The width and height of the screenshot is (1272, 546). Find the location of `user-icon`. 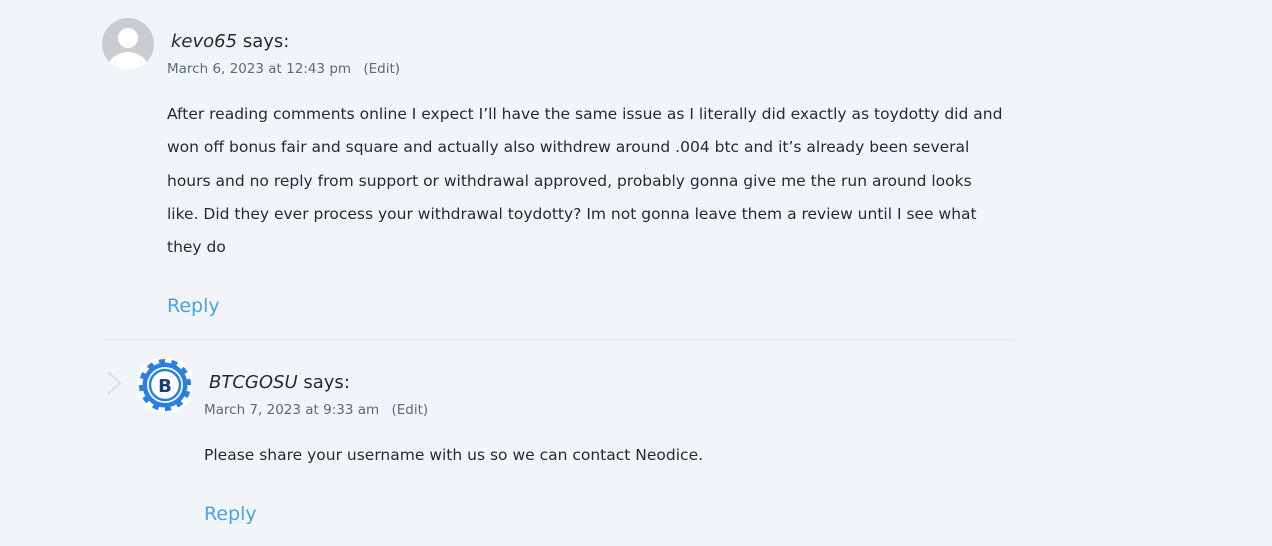

user-icon is located at coordinates (128, 49).